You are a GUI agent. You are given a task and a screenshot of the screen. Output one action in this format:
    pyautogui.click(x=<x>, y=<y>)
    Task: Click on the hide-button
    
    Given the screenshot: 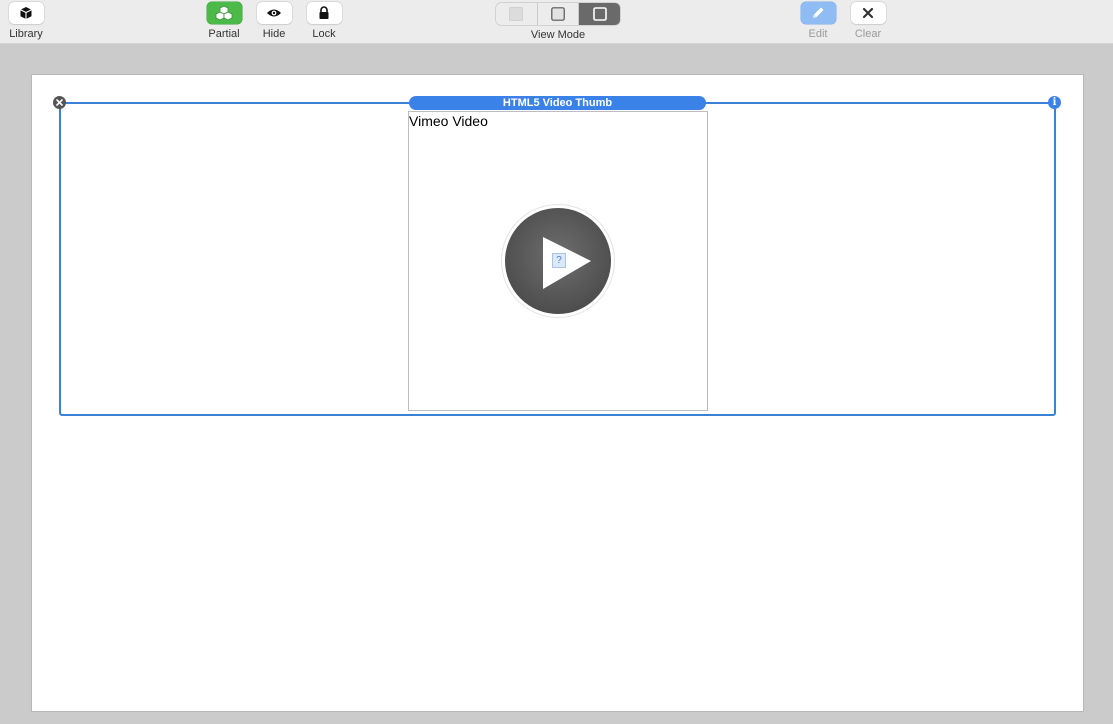 What is the action you would take?
    pyautogui.click(x=274, y=13)
    